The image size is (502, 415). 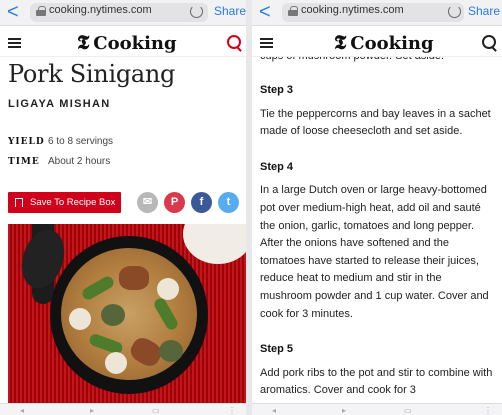 What do you see at coordinates (79, 161) in the screenshot?
I see `time-value: About 2 hours` at bounding box center [79, 161].